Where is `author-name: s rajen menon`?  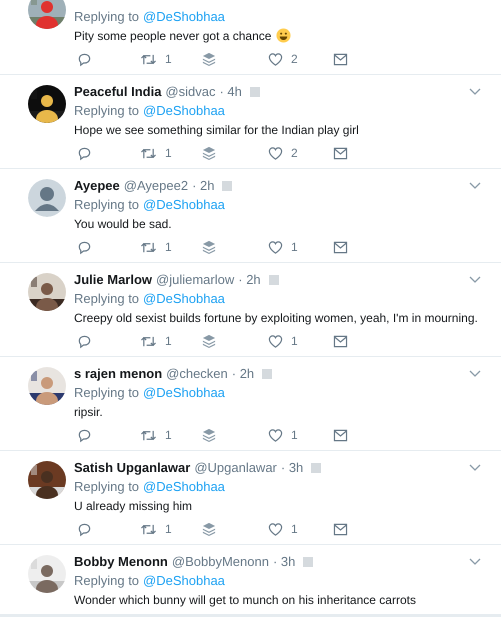 author-name: s rajen menon is located at coordinates (118, 374).